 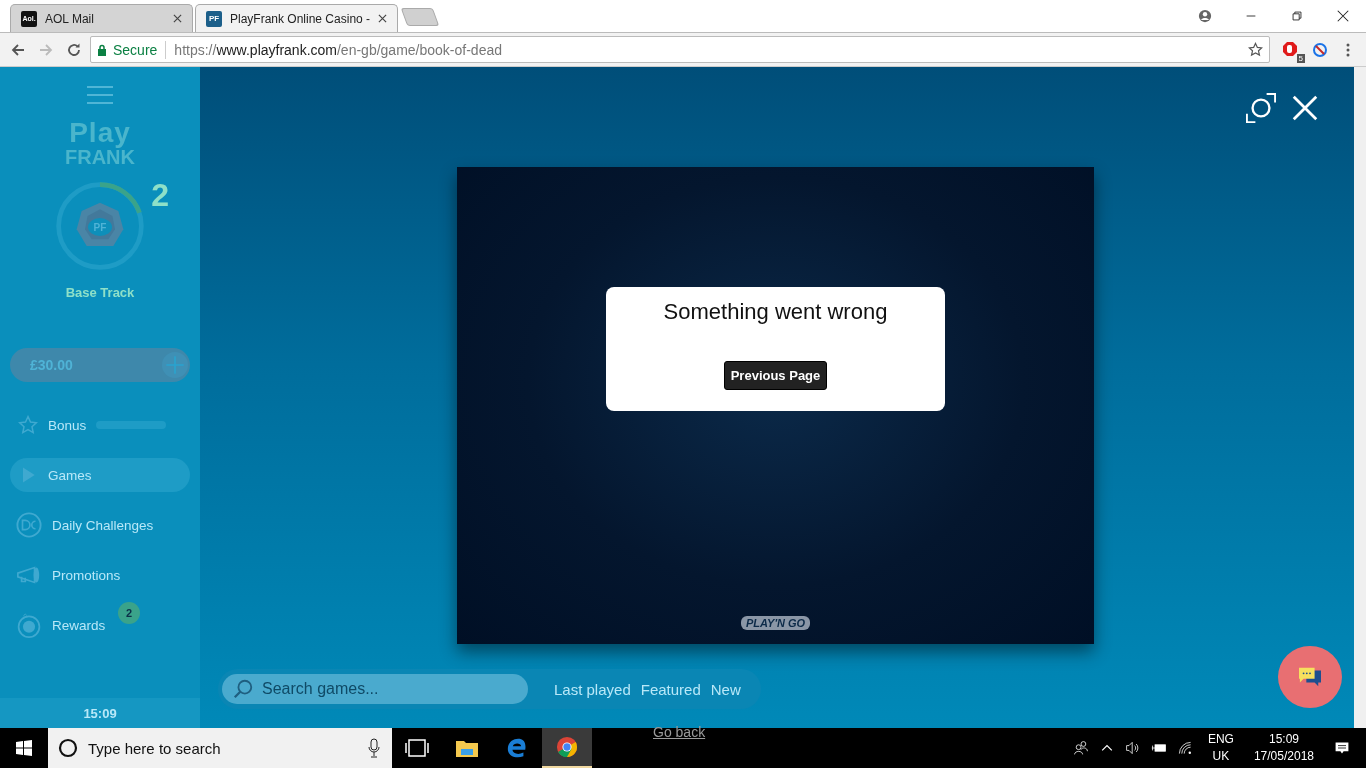 I want to click on lock-icon, so click(x=102, y=49).